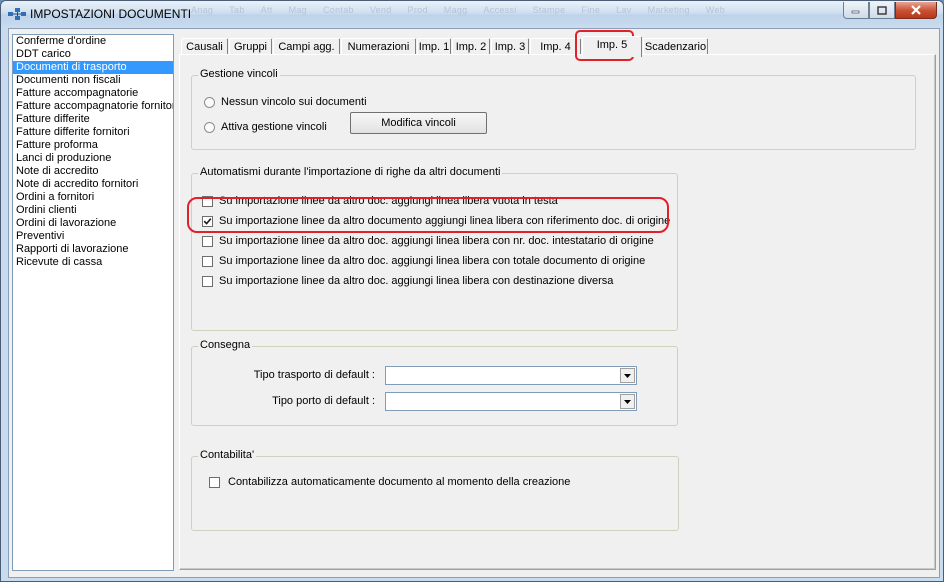 Image resolution: width=944 pixels, height=582 pixels. What do you see at coordinates (209, 102) in the screenshot?
I see `radio-nessun-vincolo` at bounding box center [209, 102].